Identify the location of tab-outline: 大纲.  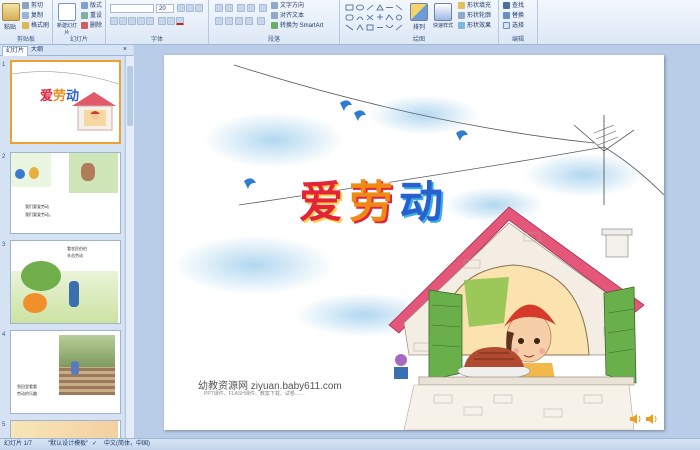
(37, 50).